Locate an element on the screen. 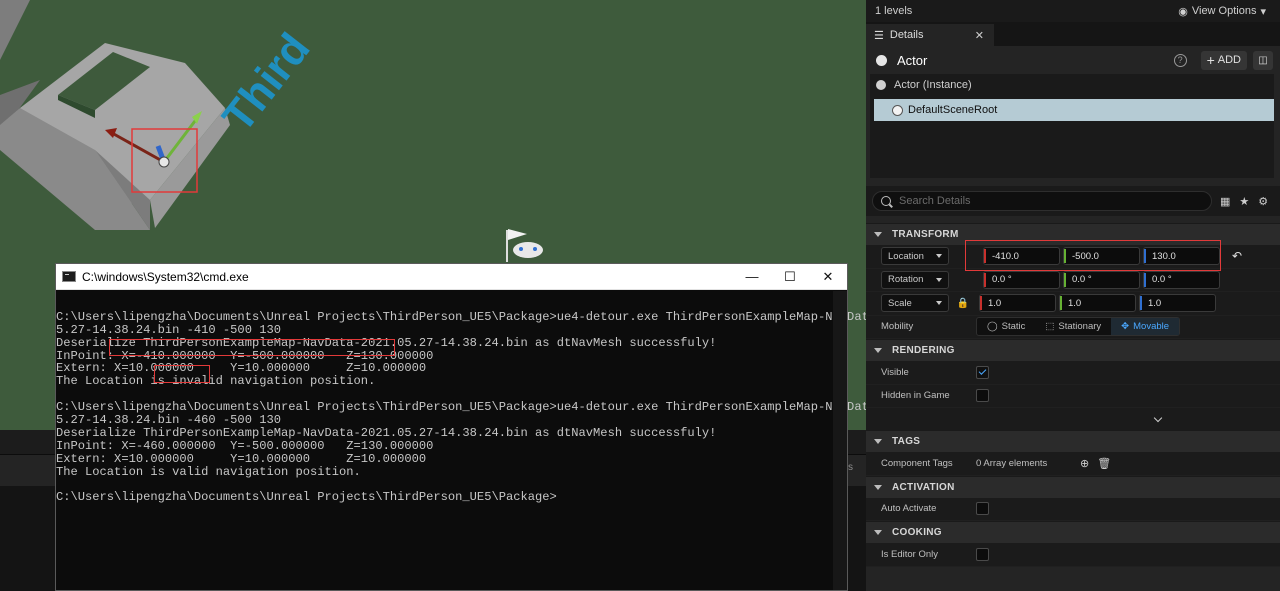 Image resolution: width=1280 pixels, height=591 pixels. console-line: 5.27-14.38.24.bin -460 -500 130 is located at coordinates (168, 420).